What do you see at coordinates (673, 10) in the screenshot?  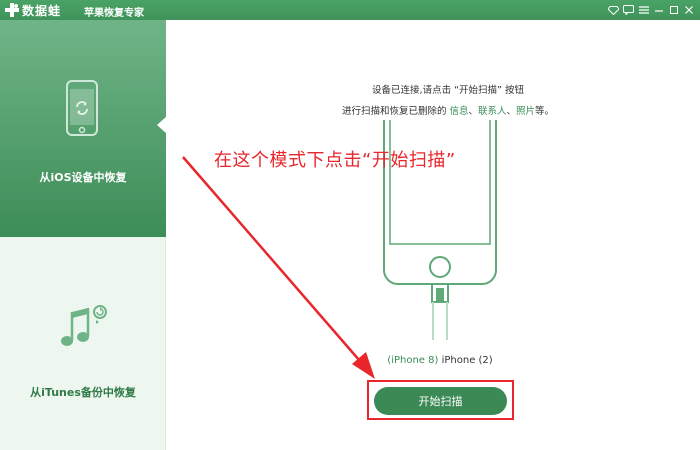 I see `maximize-icon` at bounding box center [673, 10].